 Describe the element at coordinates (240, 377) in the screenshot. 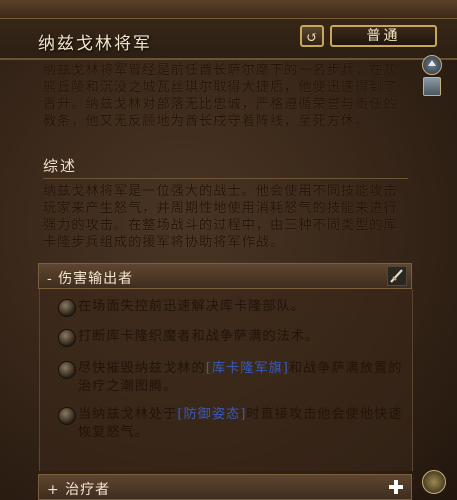

I see `list-item: 尽快摧毁纳兹戈林的[库卡隆军旗]和战争萨满放置的治疗之潮图腾。` at that location.